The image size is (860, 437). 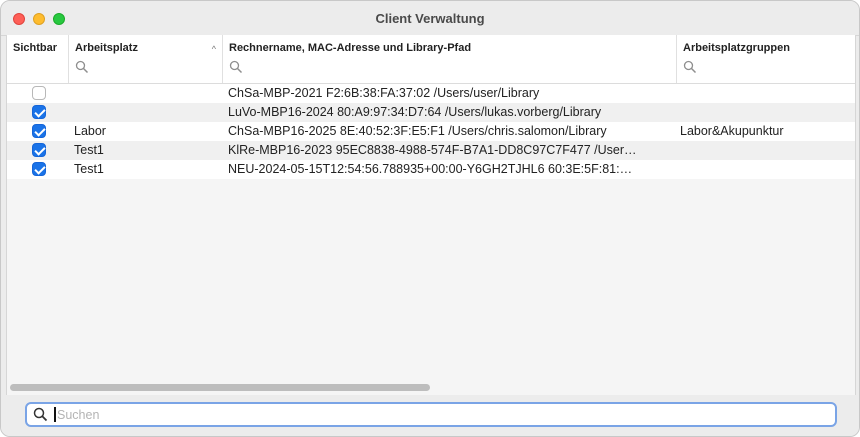 I want to click on bottom-bar, so click(x=430, y=415).